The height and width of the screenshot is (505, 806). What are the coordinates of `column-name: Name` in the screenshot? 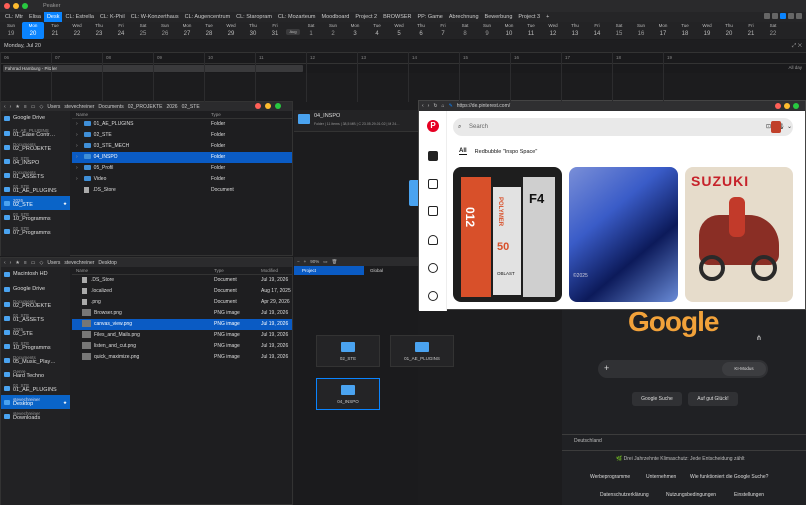 It's located at (82, 114).